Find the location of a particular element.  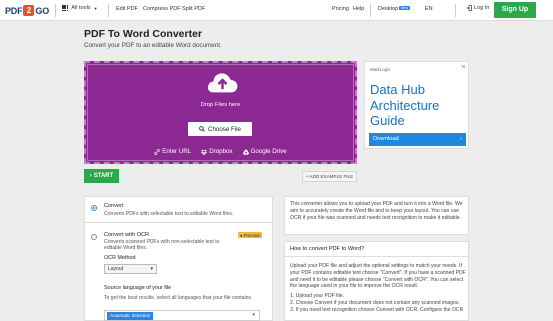

pdf2go-logo: PDF 2 GO is located at coordinates (27, 10).